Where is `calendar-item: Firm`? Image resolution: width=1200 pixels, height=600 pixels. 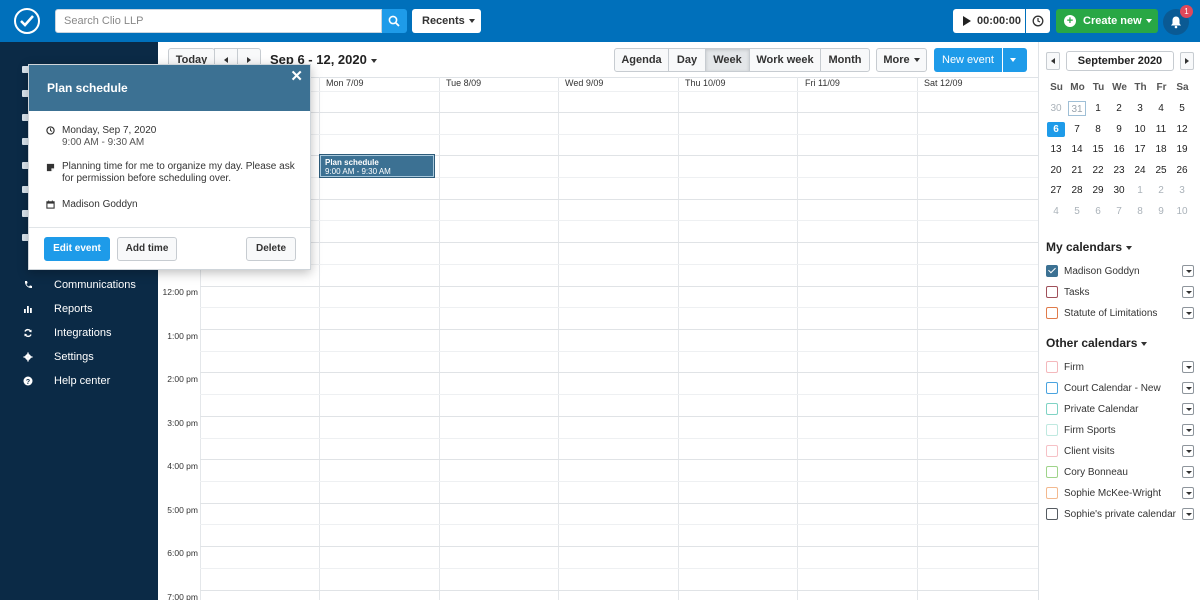 calendar-item: Firm is located at coordinates (1121, 368).